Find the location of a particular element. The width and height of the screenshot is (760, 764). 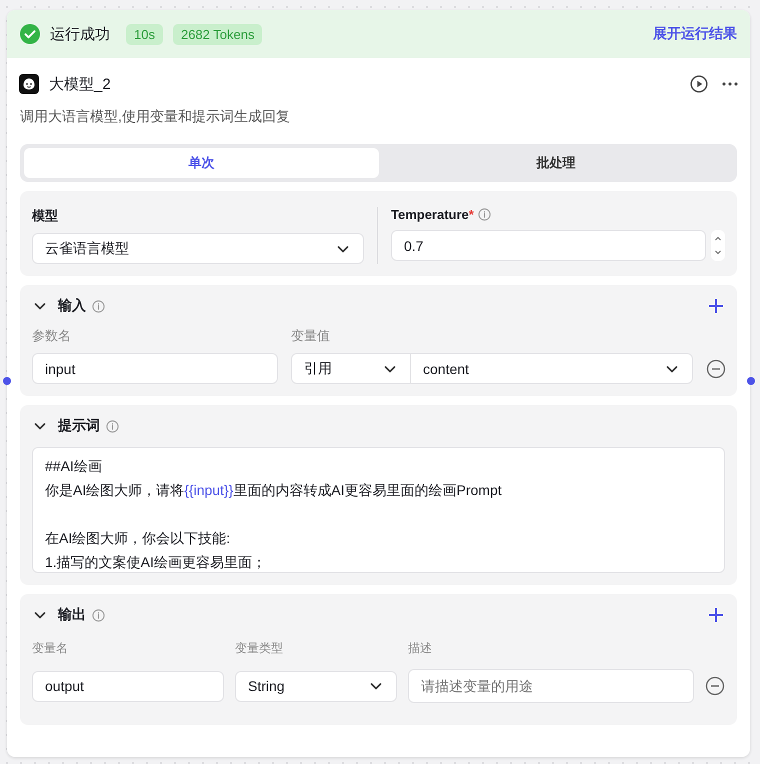

column-label: 描述 is located at coordinates (420, 648).